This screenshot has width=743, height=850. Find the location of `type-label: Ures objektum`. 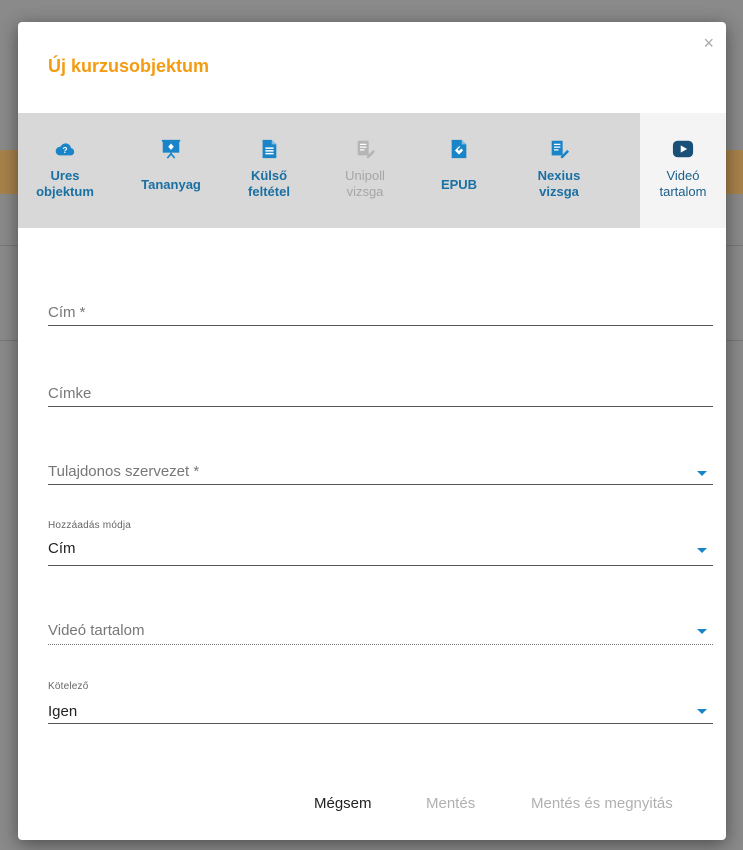

type-label: Ures objektum is located at coordinates (65, 183).